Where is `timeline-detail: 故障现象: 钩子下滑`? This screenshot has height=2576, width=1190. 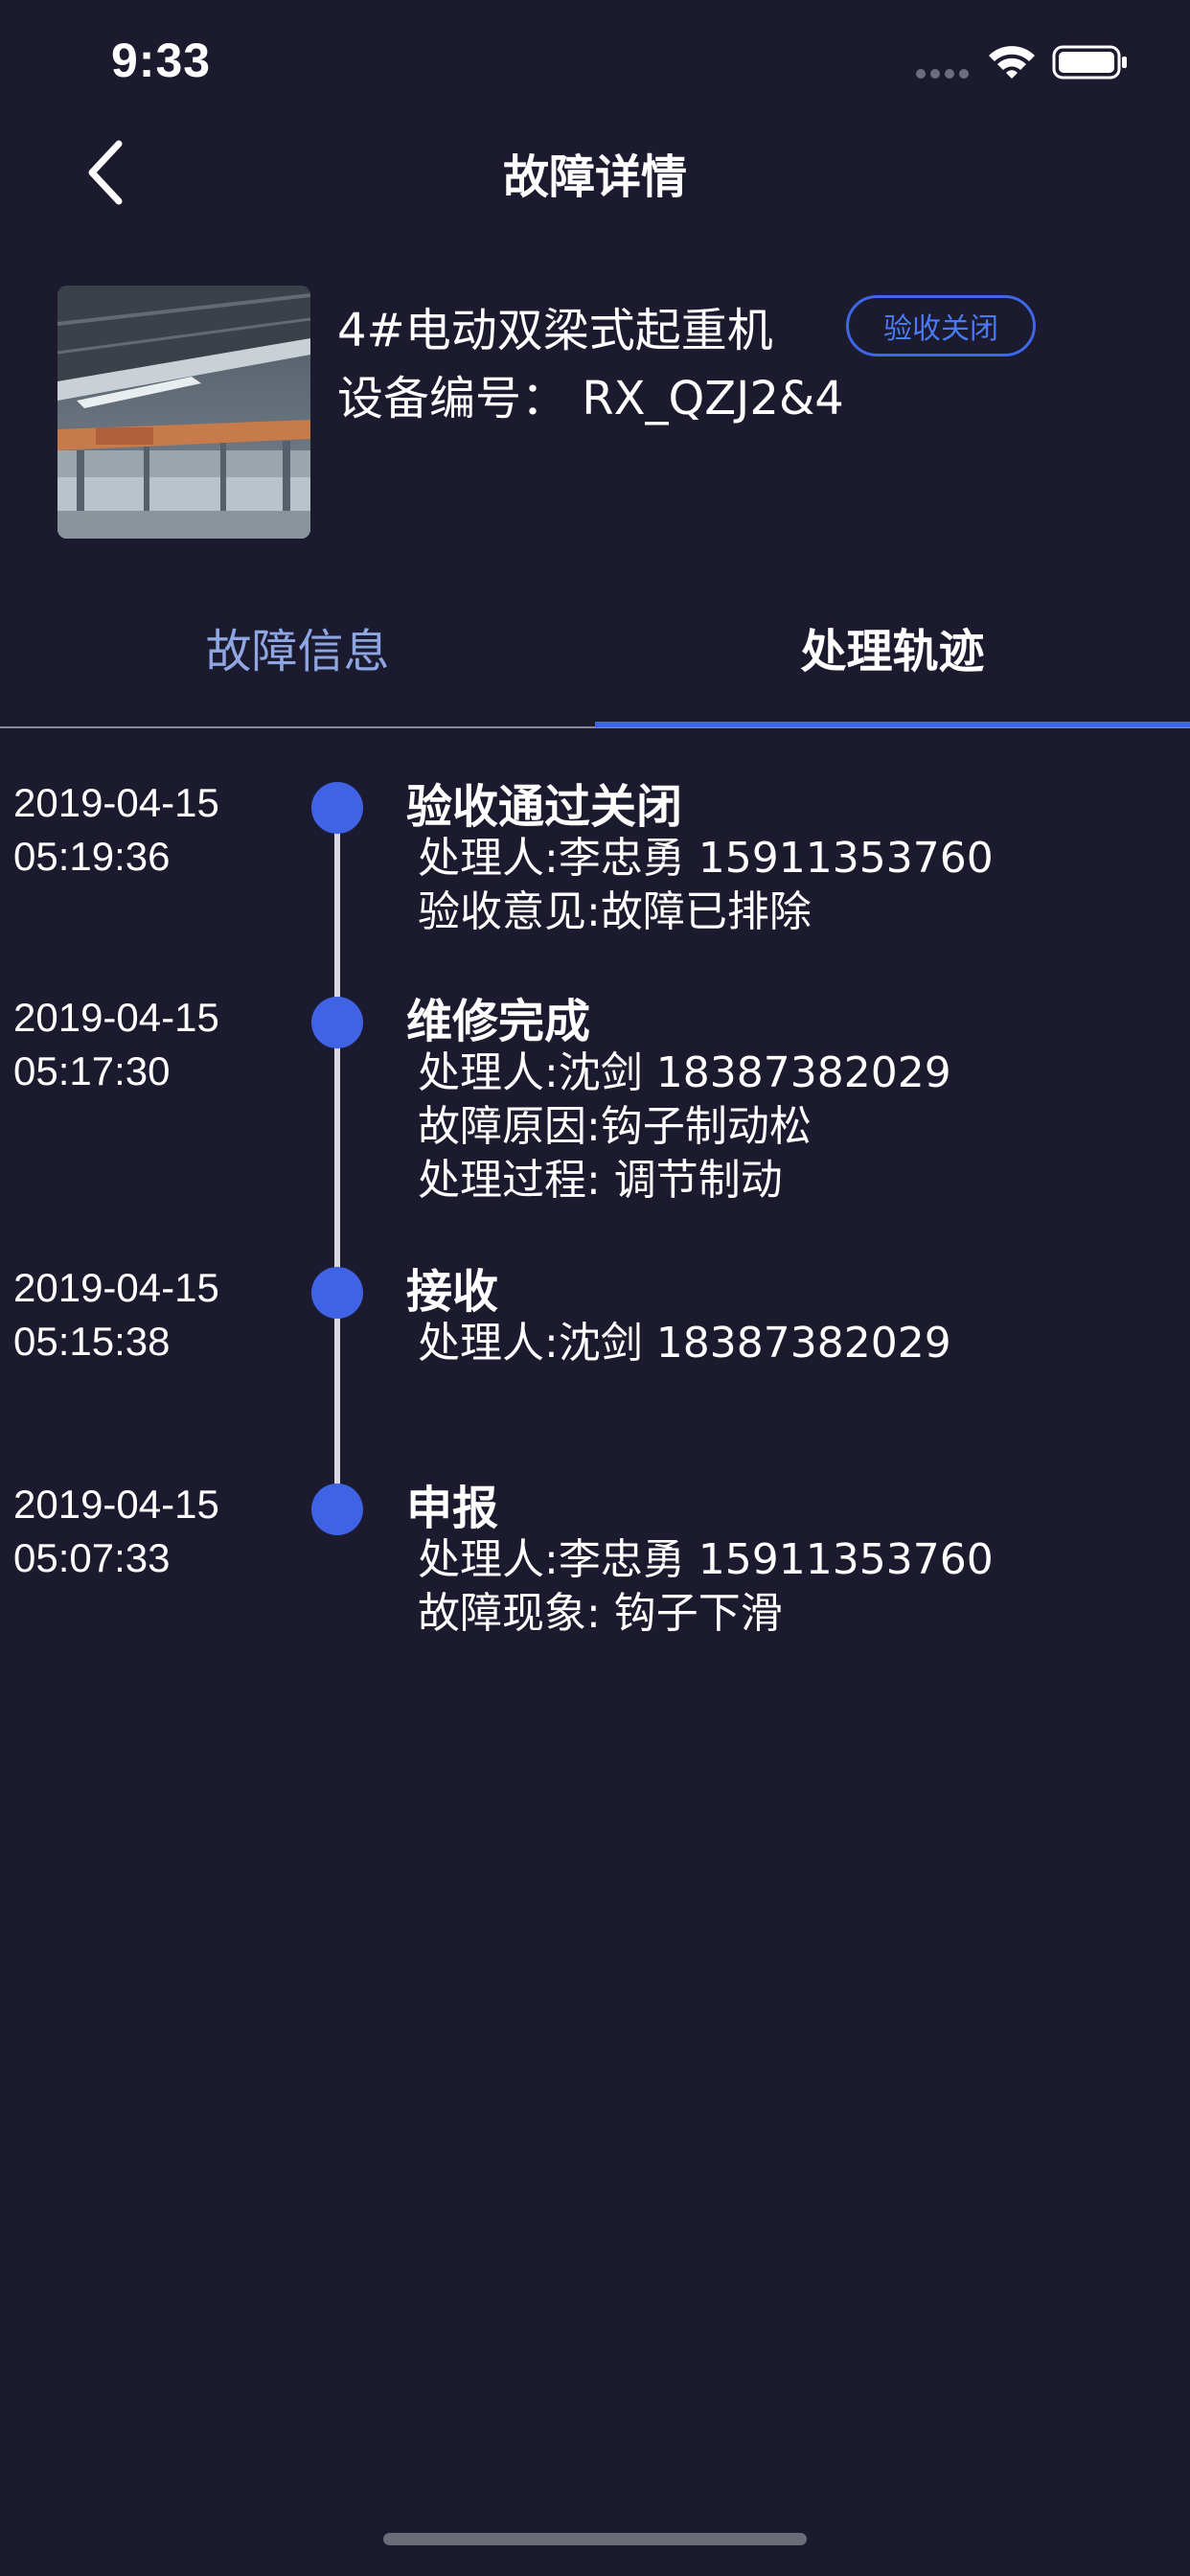 timeline-detail: 故障现象: 钩子下滑 is located at coordinates (601, 1613).